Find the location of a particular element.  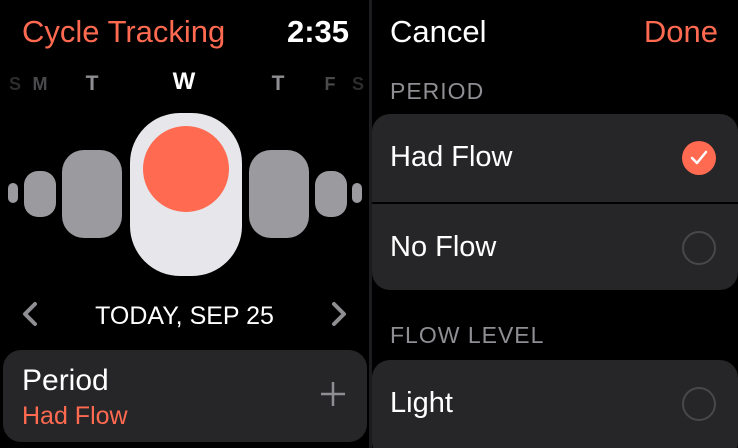

option-light: Light is located at coordinates (555, 404).